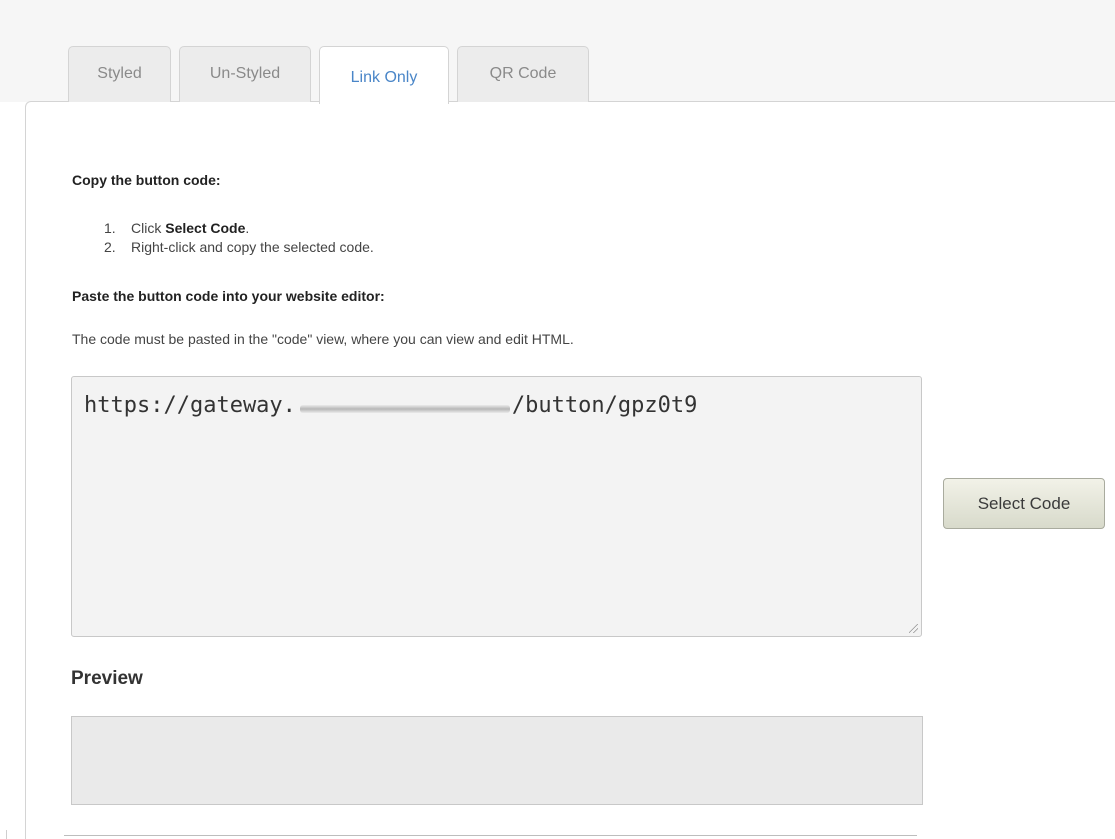 This screenshot has height=839, width=1115. Describe the element at coordinates (252, 247) in the screenshot. I see `step-text: Right-click and copy the selected code.` at that location.